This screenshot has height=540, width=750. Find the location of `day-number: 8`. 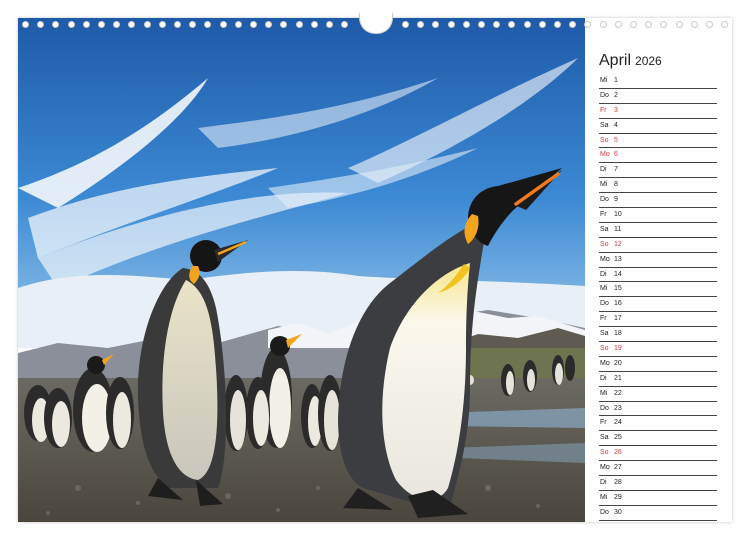

day-number: 8 is located at coordinates (616, 185).